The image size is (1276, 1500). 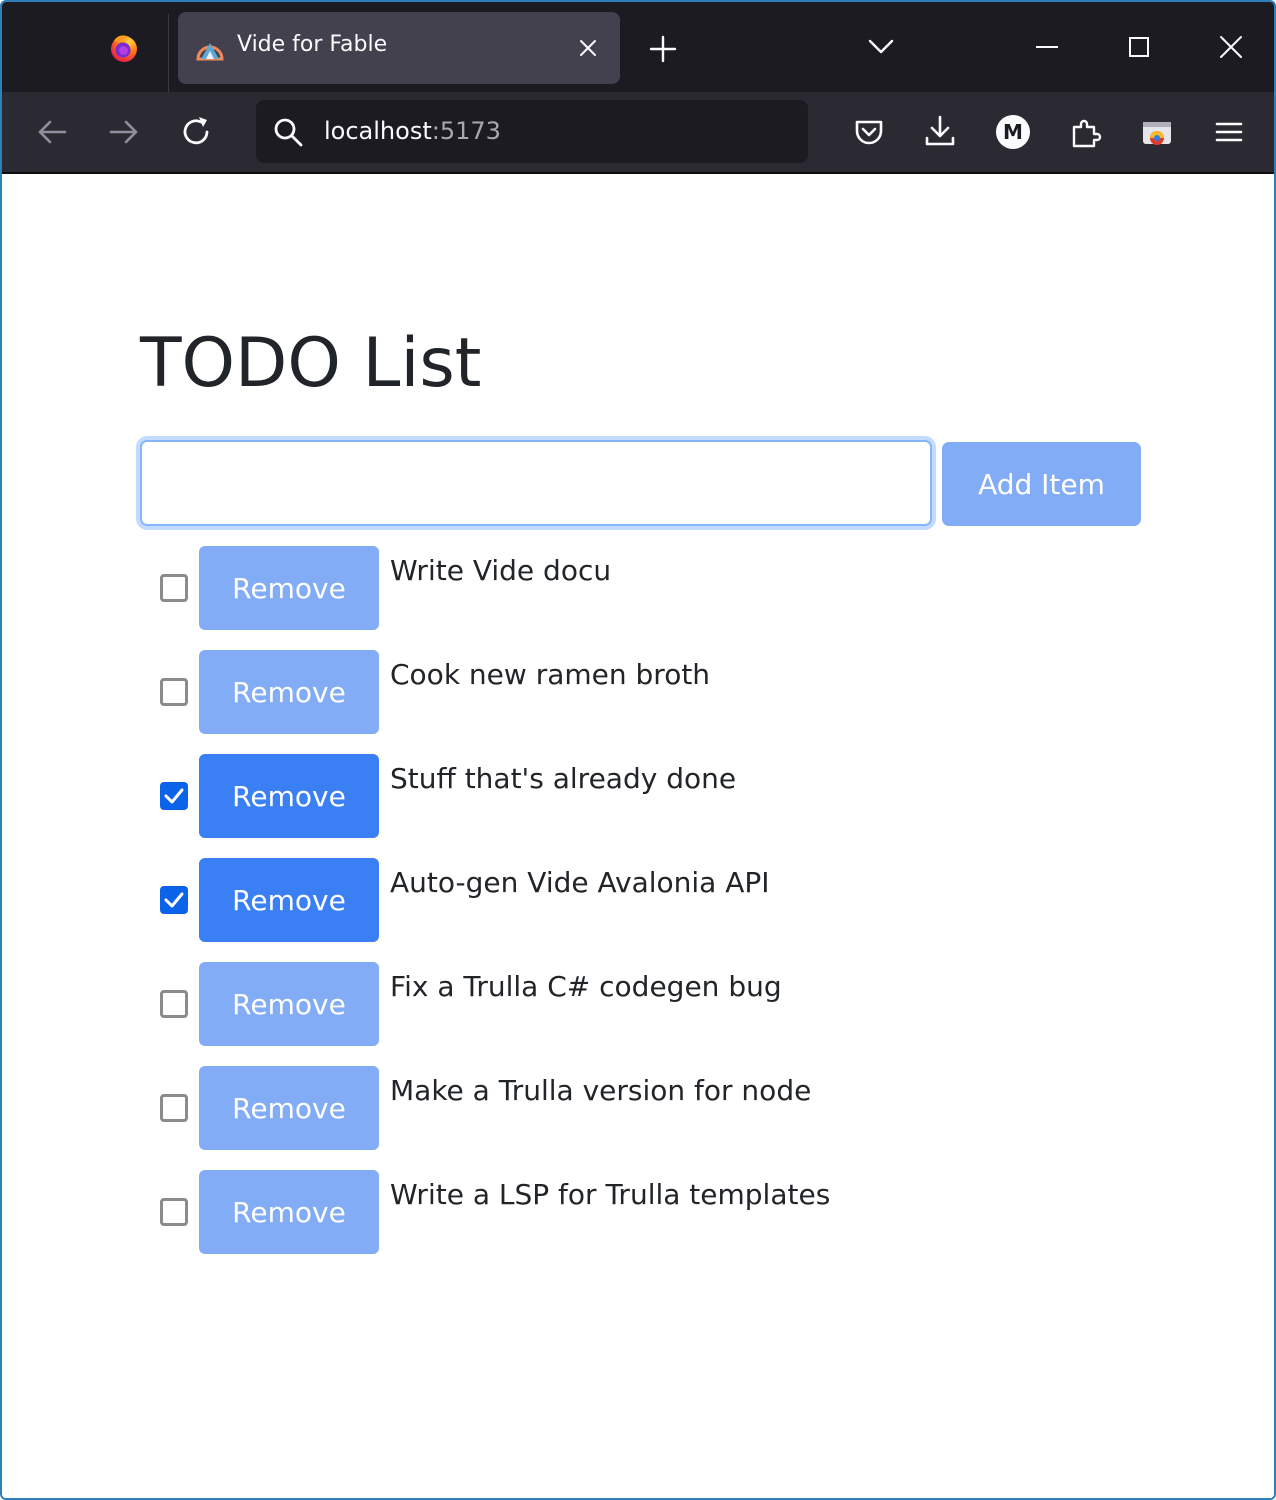 I want to click on todo-text: Write Vide docu, so click(x=501, y=570).